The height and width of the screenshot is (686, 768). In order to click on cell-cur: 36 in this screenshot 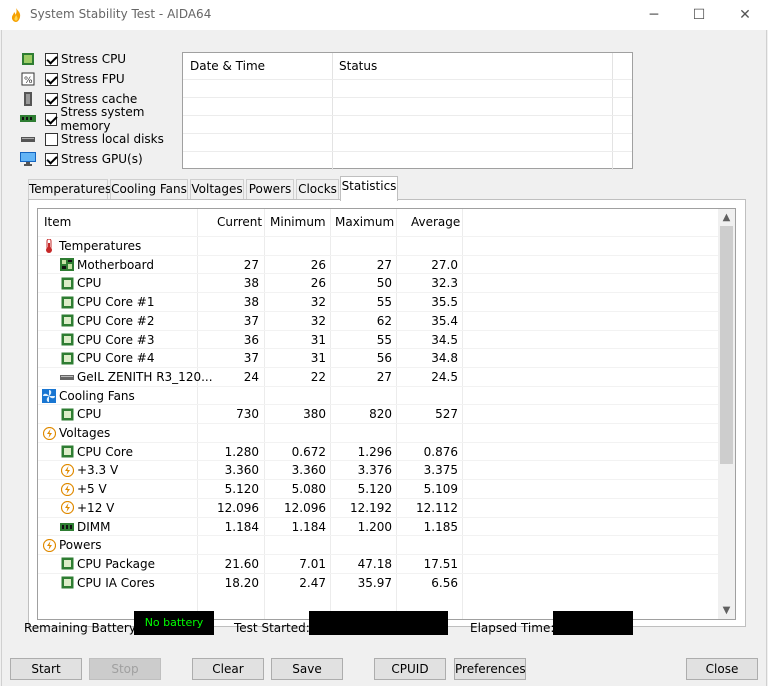, I will do `click(251, 339)`.